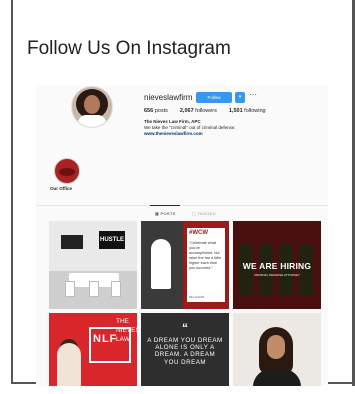 The width and height of the screenshot is (355, 394). I want to click on follow-button: Follow, so click(214, 97).